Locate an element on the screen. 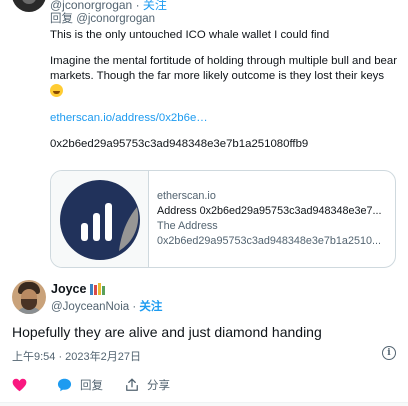 The height and width of the screenshot is (406, 408). reply-context-prefix: 回复 is located at coordinates (61, 19).